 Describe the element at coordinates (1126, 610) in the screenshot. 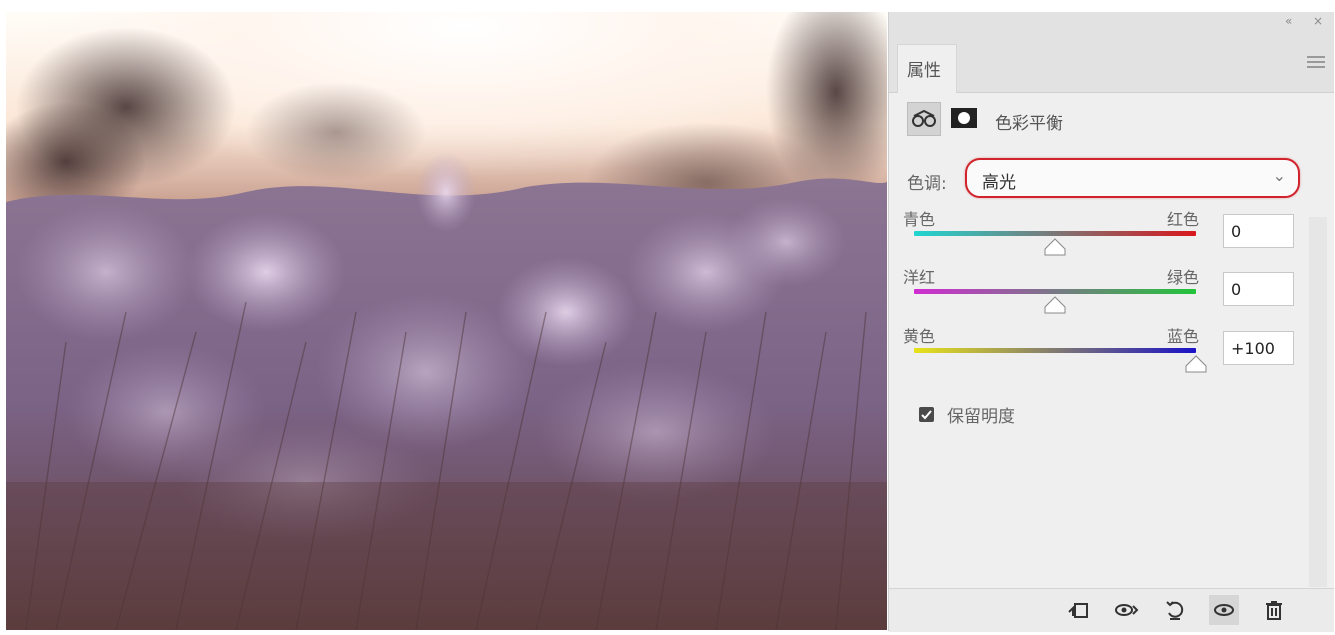

I see `view-previous-state-icon` at that location.